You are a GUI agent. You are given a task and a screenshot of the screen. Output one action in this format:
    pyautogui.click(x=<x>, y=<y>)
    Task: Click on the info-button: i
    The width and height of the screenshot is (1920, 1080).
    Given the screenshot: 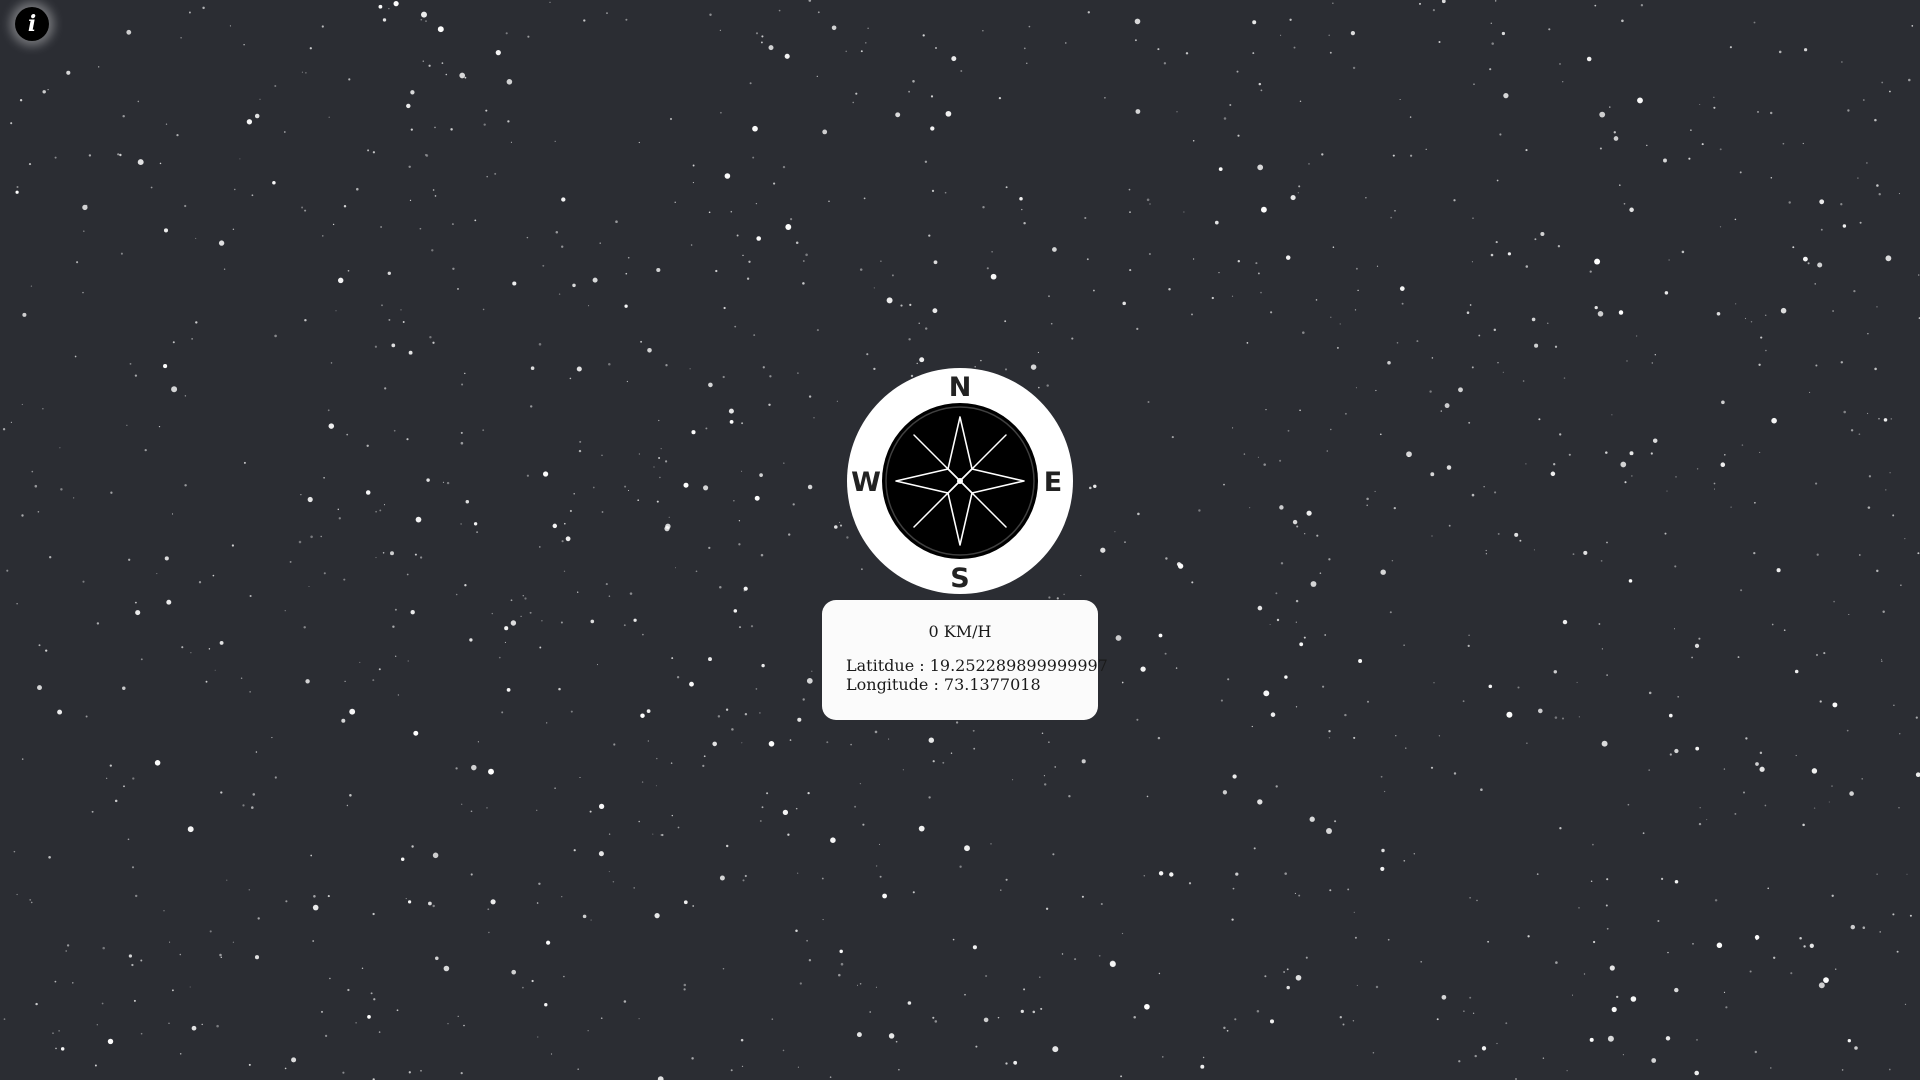 What is the action you would take?
    pyautogui.click(x=32, y=24)
    